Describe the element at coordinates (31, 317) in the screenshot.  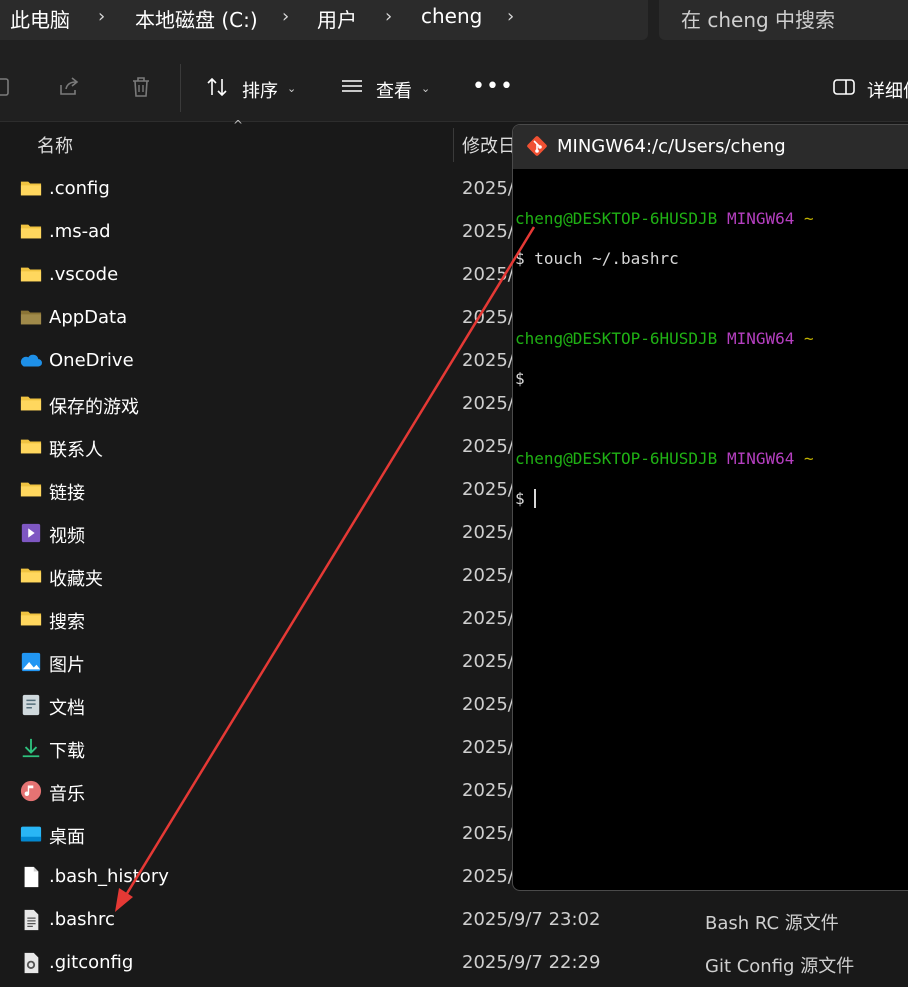
I see `folder-hidden-icon` at that location.